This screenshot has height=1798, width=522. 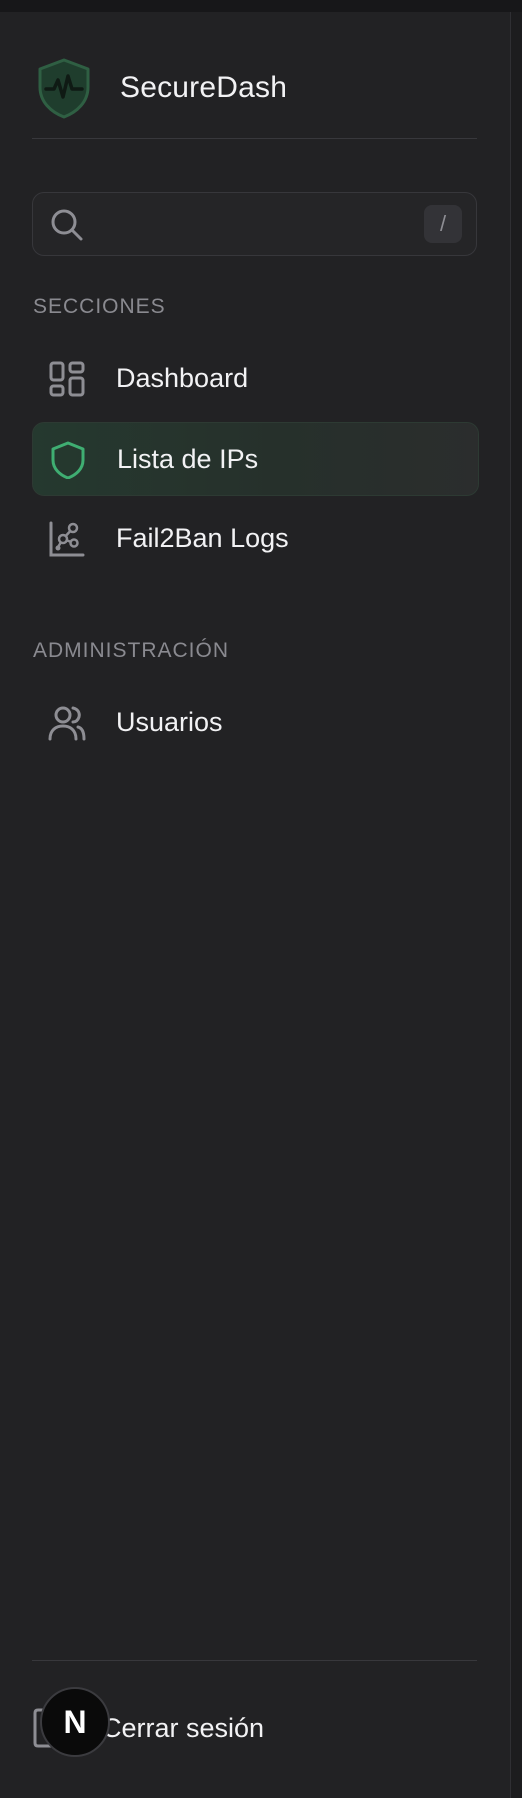 I want to click on brand-name: SecureDash, so click(x=204, y=87).